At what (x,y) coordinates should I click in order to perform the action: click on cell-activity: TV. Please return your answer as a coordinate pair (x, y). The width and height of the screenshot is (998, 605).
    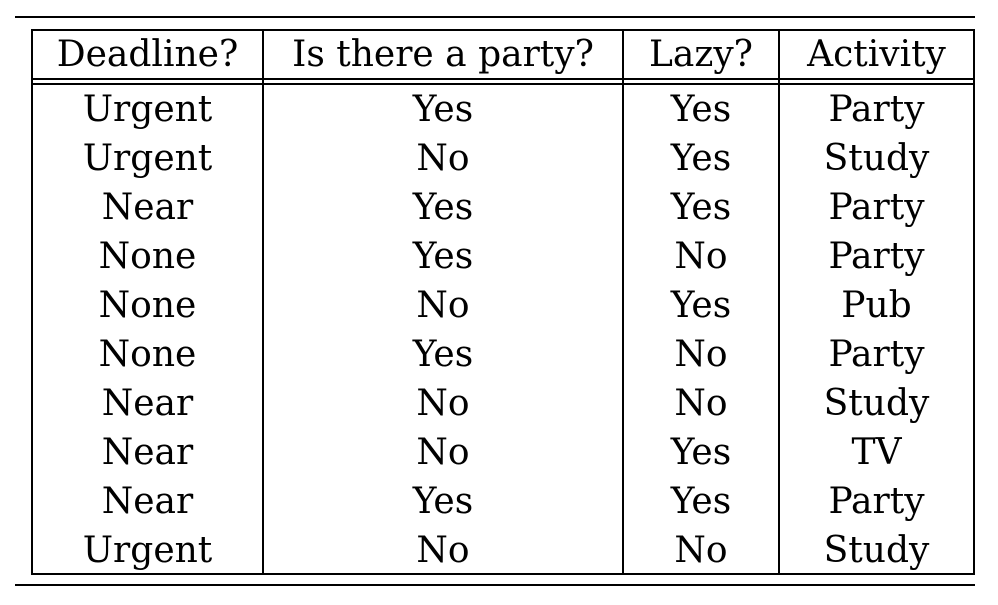
    Looking at the image, I should click on (876, 452).